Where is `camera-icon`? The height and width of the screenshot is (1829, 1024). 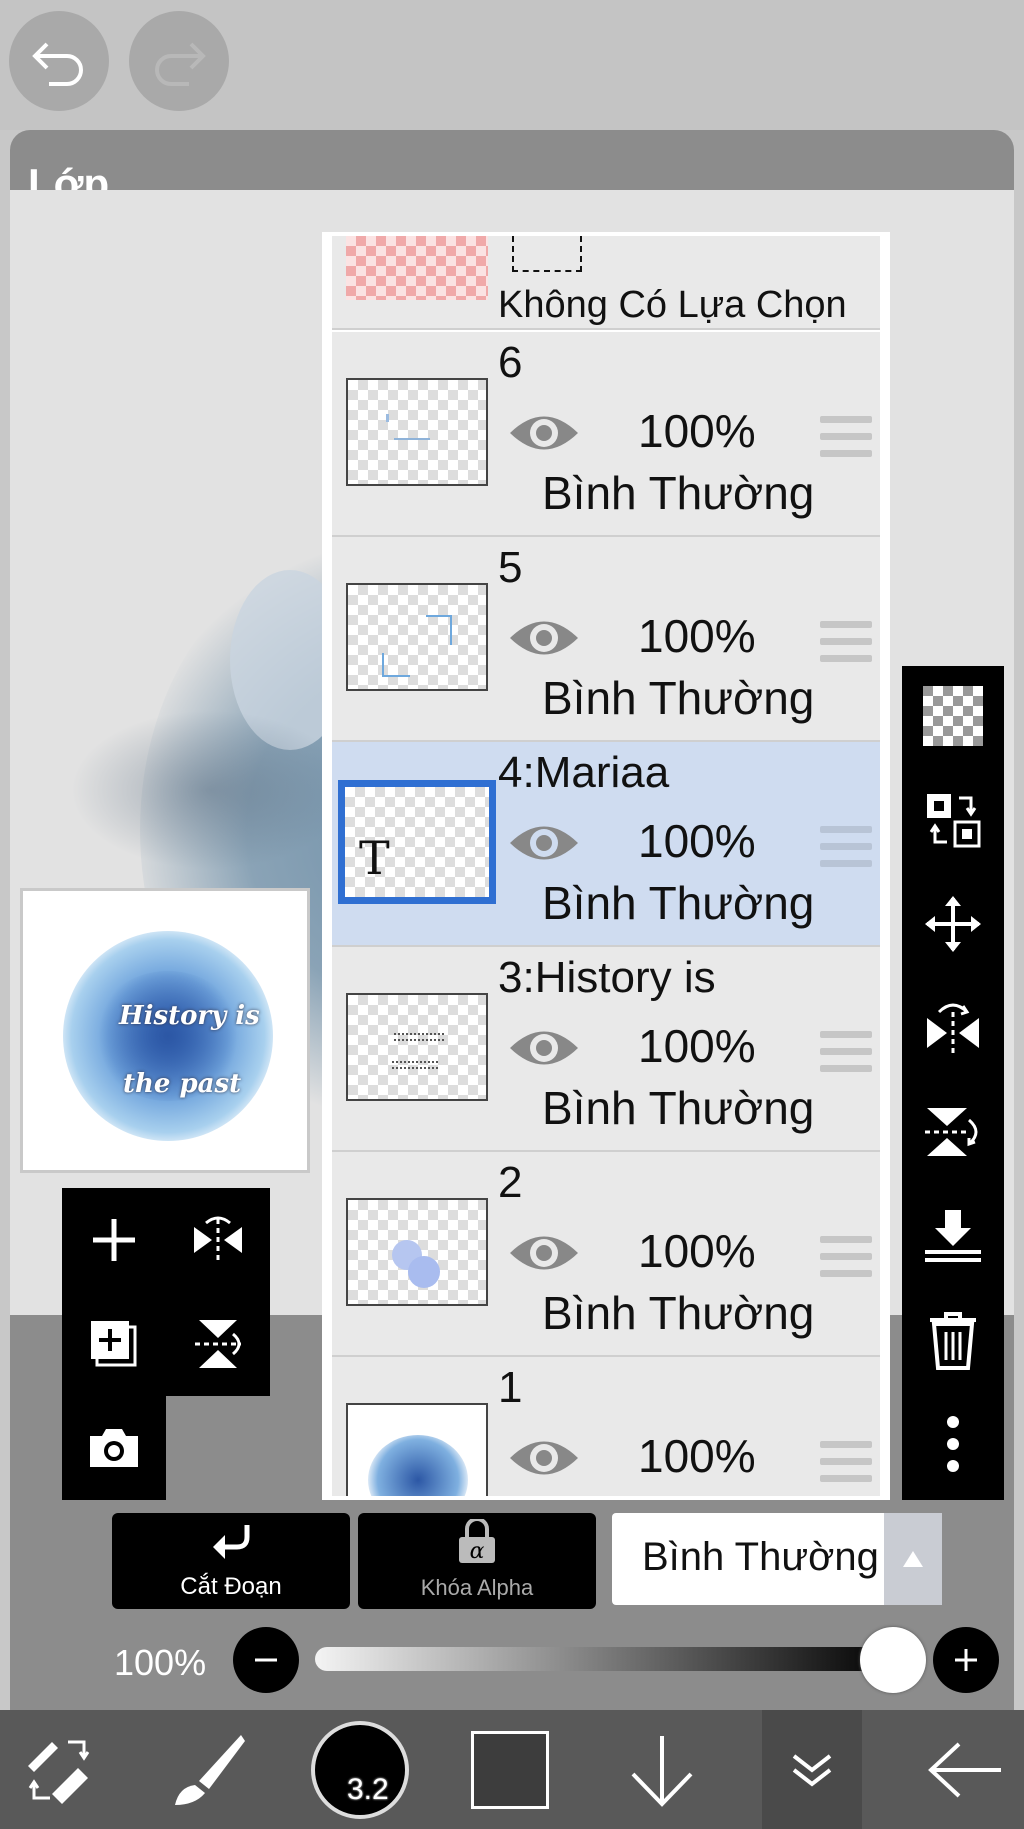 camera-icon is located at coordinates (114, 1448).